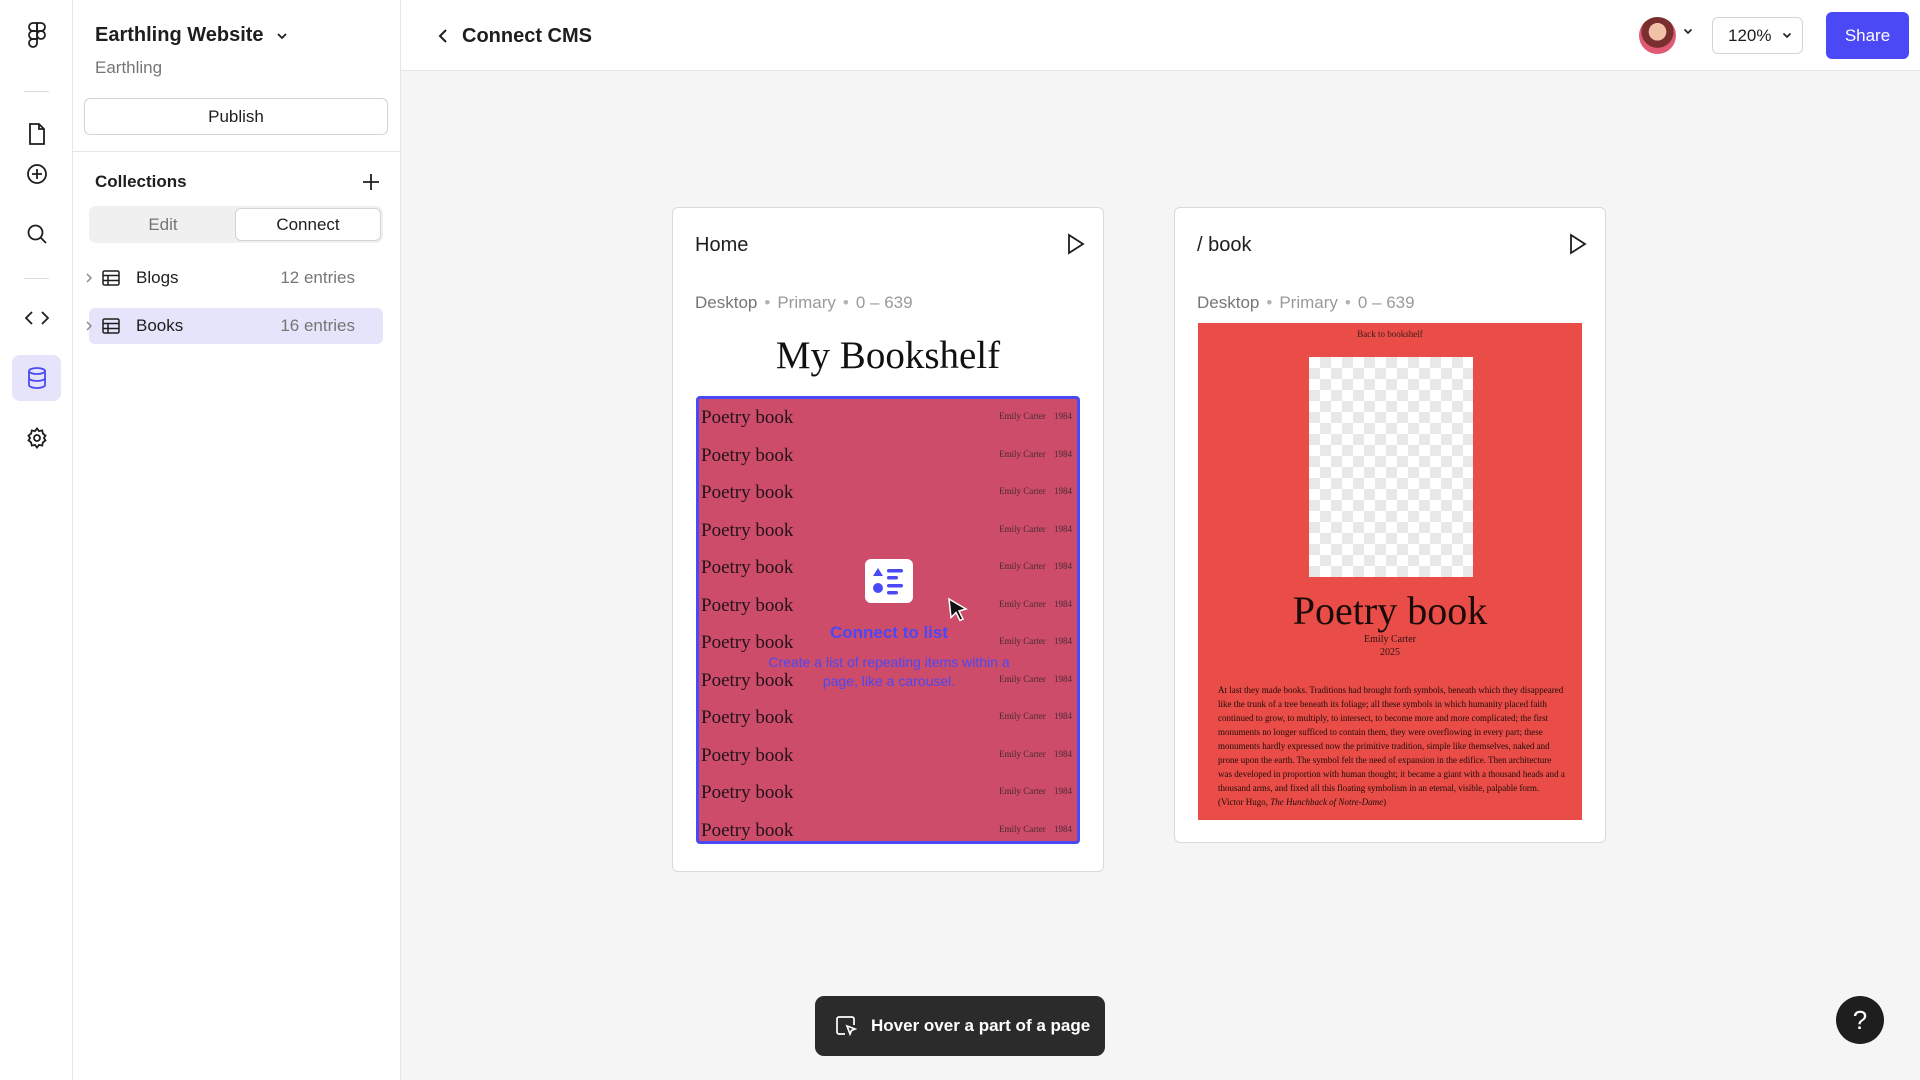 Image resolution: width=1920 pixels, height=1080 pixels. What do you see at coordinates (1390, 610) in the screenshot?
I see `book-title: Poetry book` at bounding box center [1390, 610].